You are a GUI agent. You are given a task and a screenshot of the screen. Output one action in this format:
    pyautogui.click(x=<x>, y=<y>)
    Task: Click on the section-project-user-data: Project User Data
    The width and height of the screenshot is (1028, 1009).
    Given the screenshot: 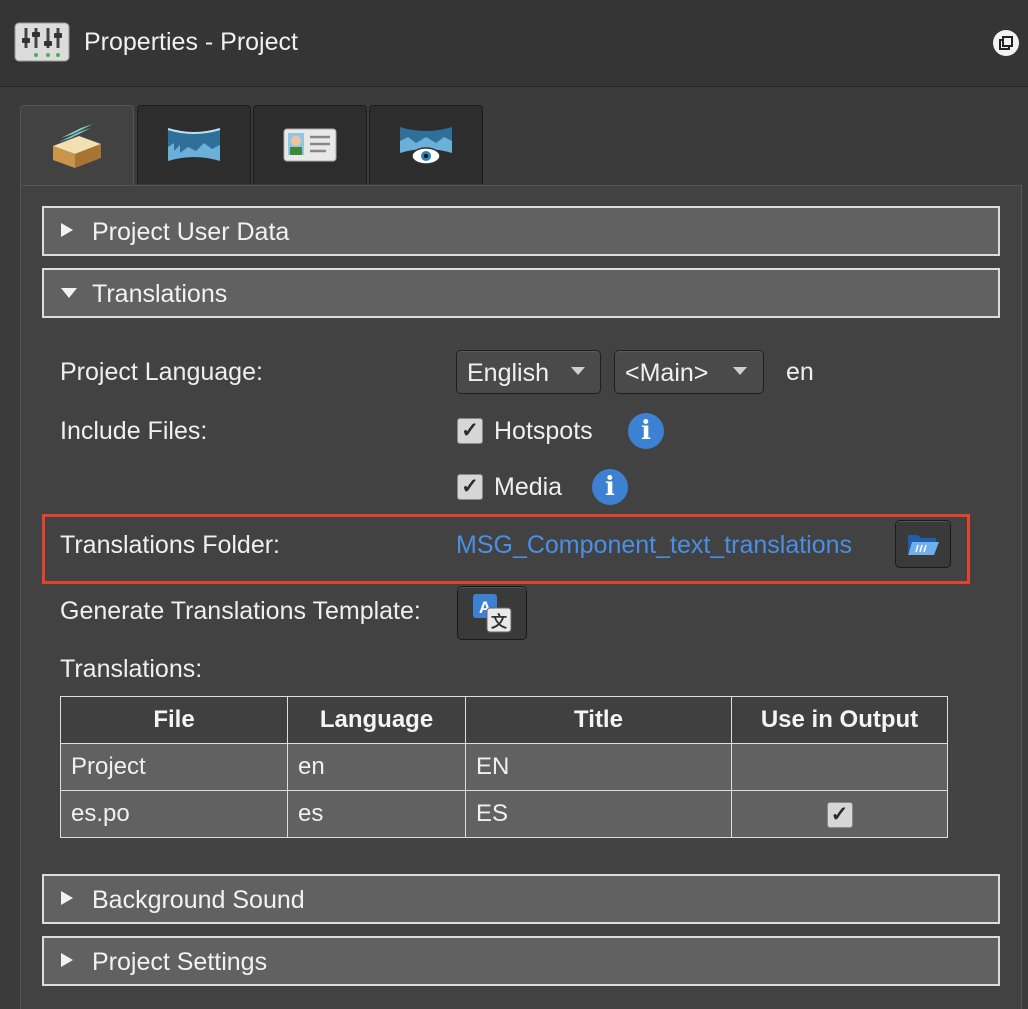 What is the action you would take?
    pyautogui.click(x=521, y=231)
    